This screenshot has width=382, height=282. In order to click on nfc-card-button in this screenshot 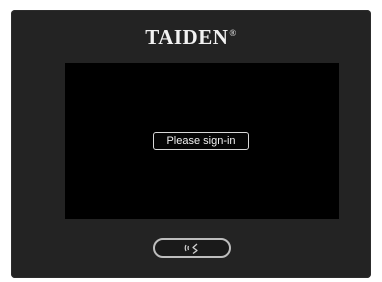, I will do `click(192, 248)`.